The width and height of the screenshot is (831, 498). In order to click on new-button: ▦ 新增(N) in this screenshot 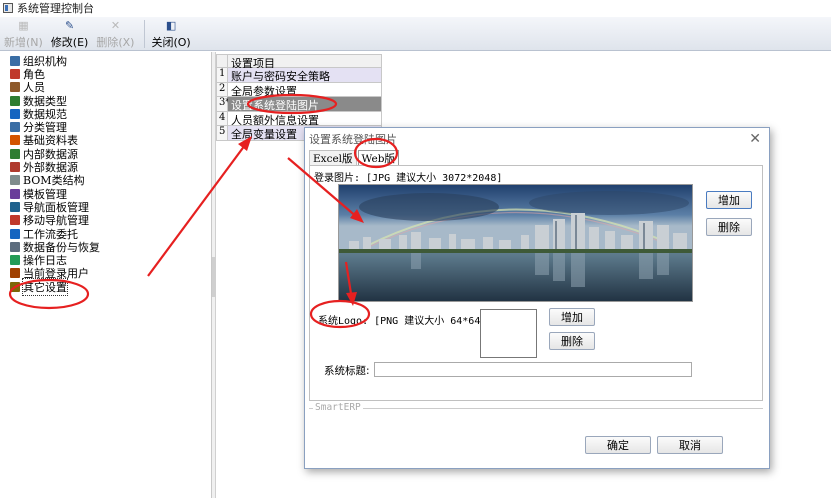, I will do `click(23, 33)`.